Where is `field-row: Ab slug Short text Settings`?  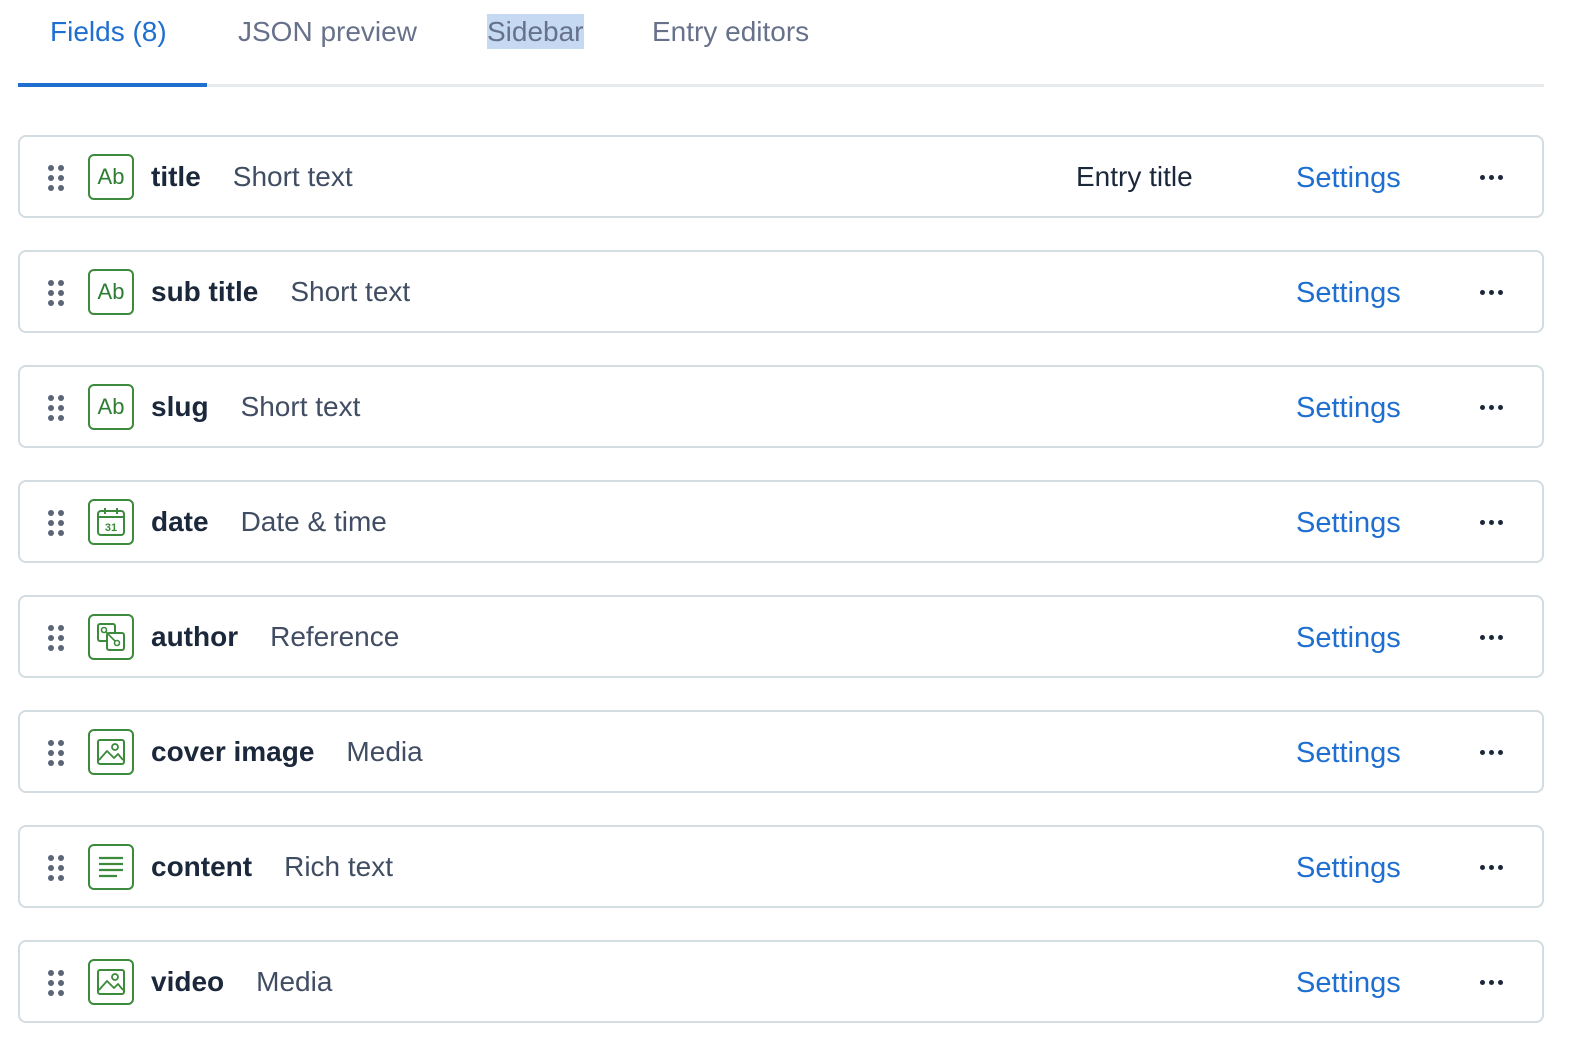
field-row: Ab slug Short text Settings is located at coordinates (781, 406).